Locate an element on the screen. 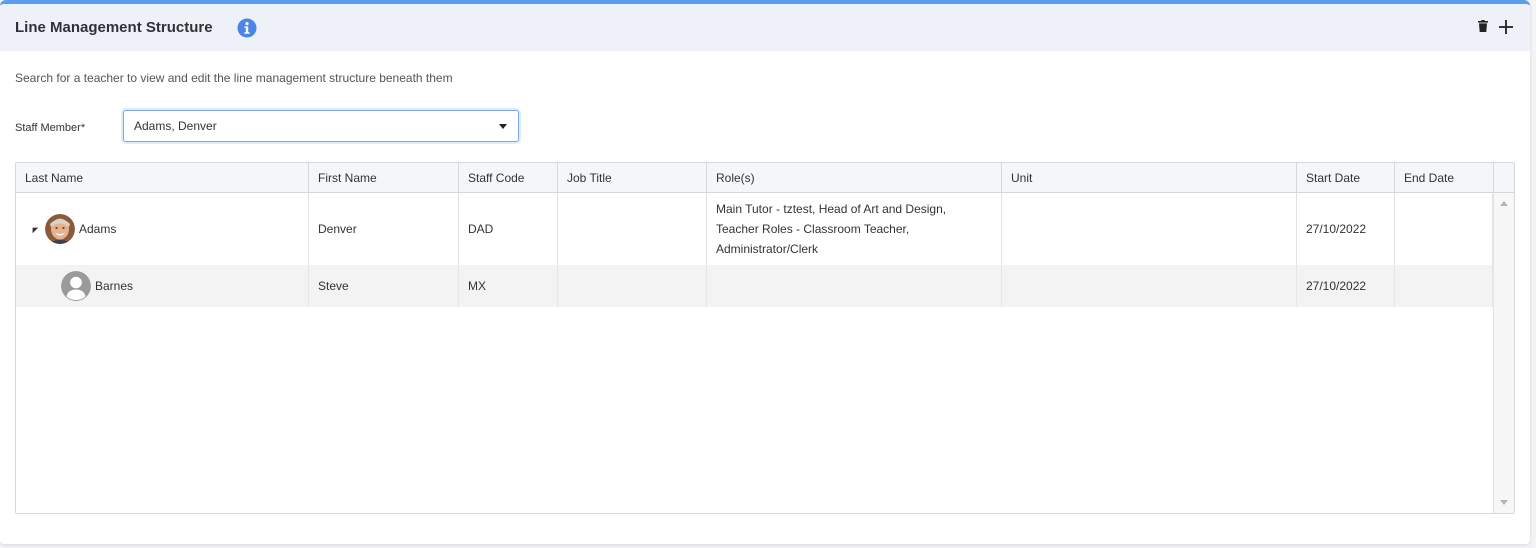 This screenshot has width=1536, height=548. staff-member-value: Adams, Denver is located at coordinates (175, 126).